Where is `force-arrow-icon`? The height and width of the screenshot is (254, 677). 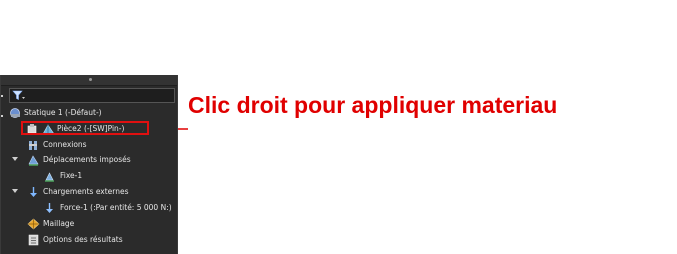 force-arrow-icon is located at coordinates (49, 208).